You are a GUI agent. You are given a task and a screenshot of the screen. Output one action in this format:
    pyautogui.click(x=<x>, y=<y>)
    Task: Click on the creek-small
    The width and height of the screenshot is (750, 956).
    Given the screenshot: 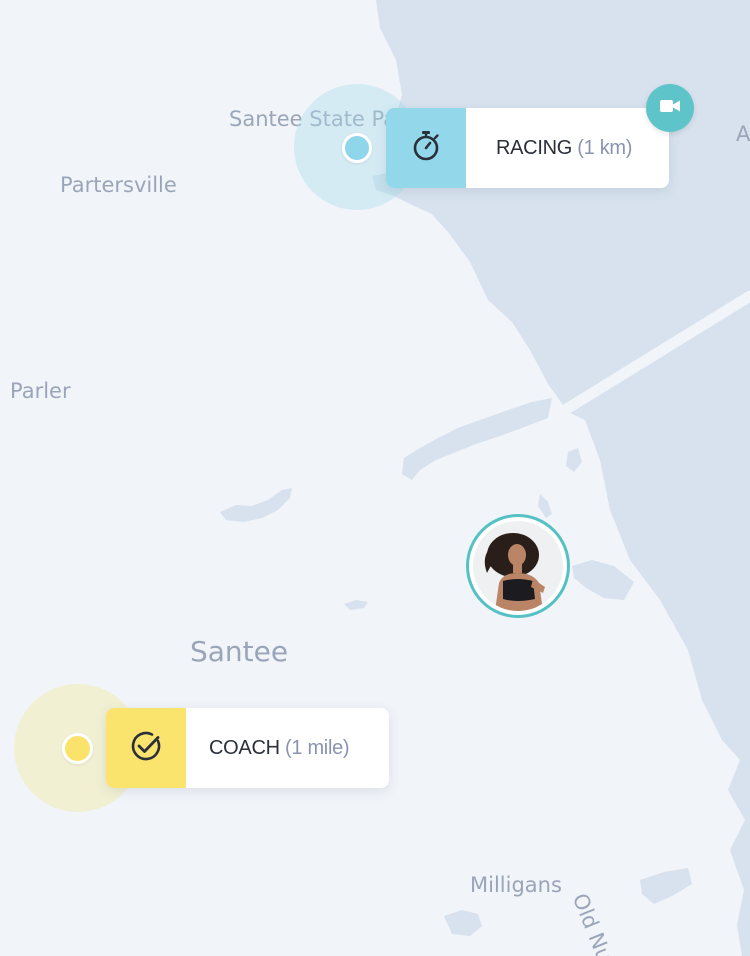 What is the action you would take?
    pyautogui.click(x=356, y=605)
    